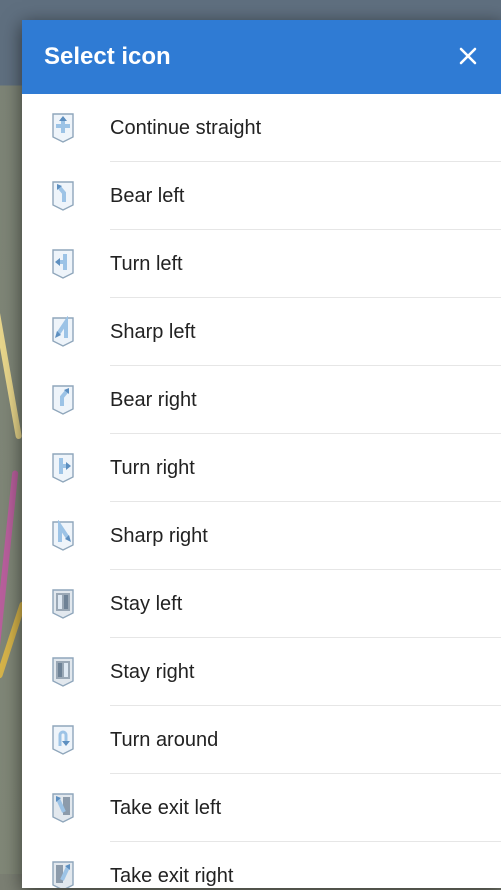 This screenshot has width=501, height=890. I want to click on list-item: Stay left, so click(261, 604).